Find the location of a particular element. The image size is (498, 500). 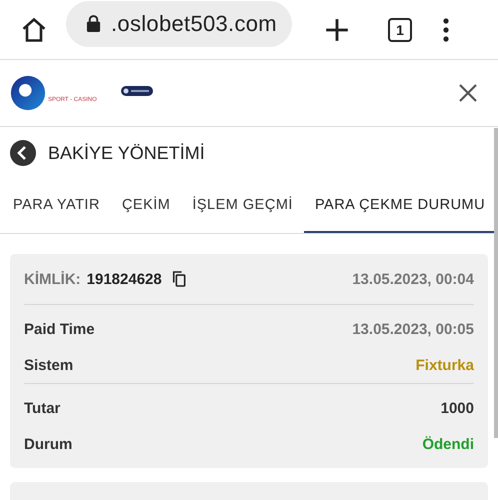

badge-icon is located at coordinates (136, 91).